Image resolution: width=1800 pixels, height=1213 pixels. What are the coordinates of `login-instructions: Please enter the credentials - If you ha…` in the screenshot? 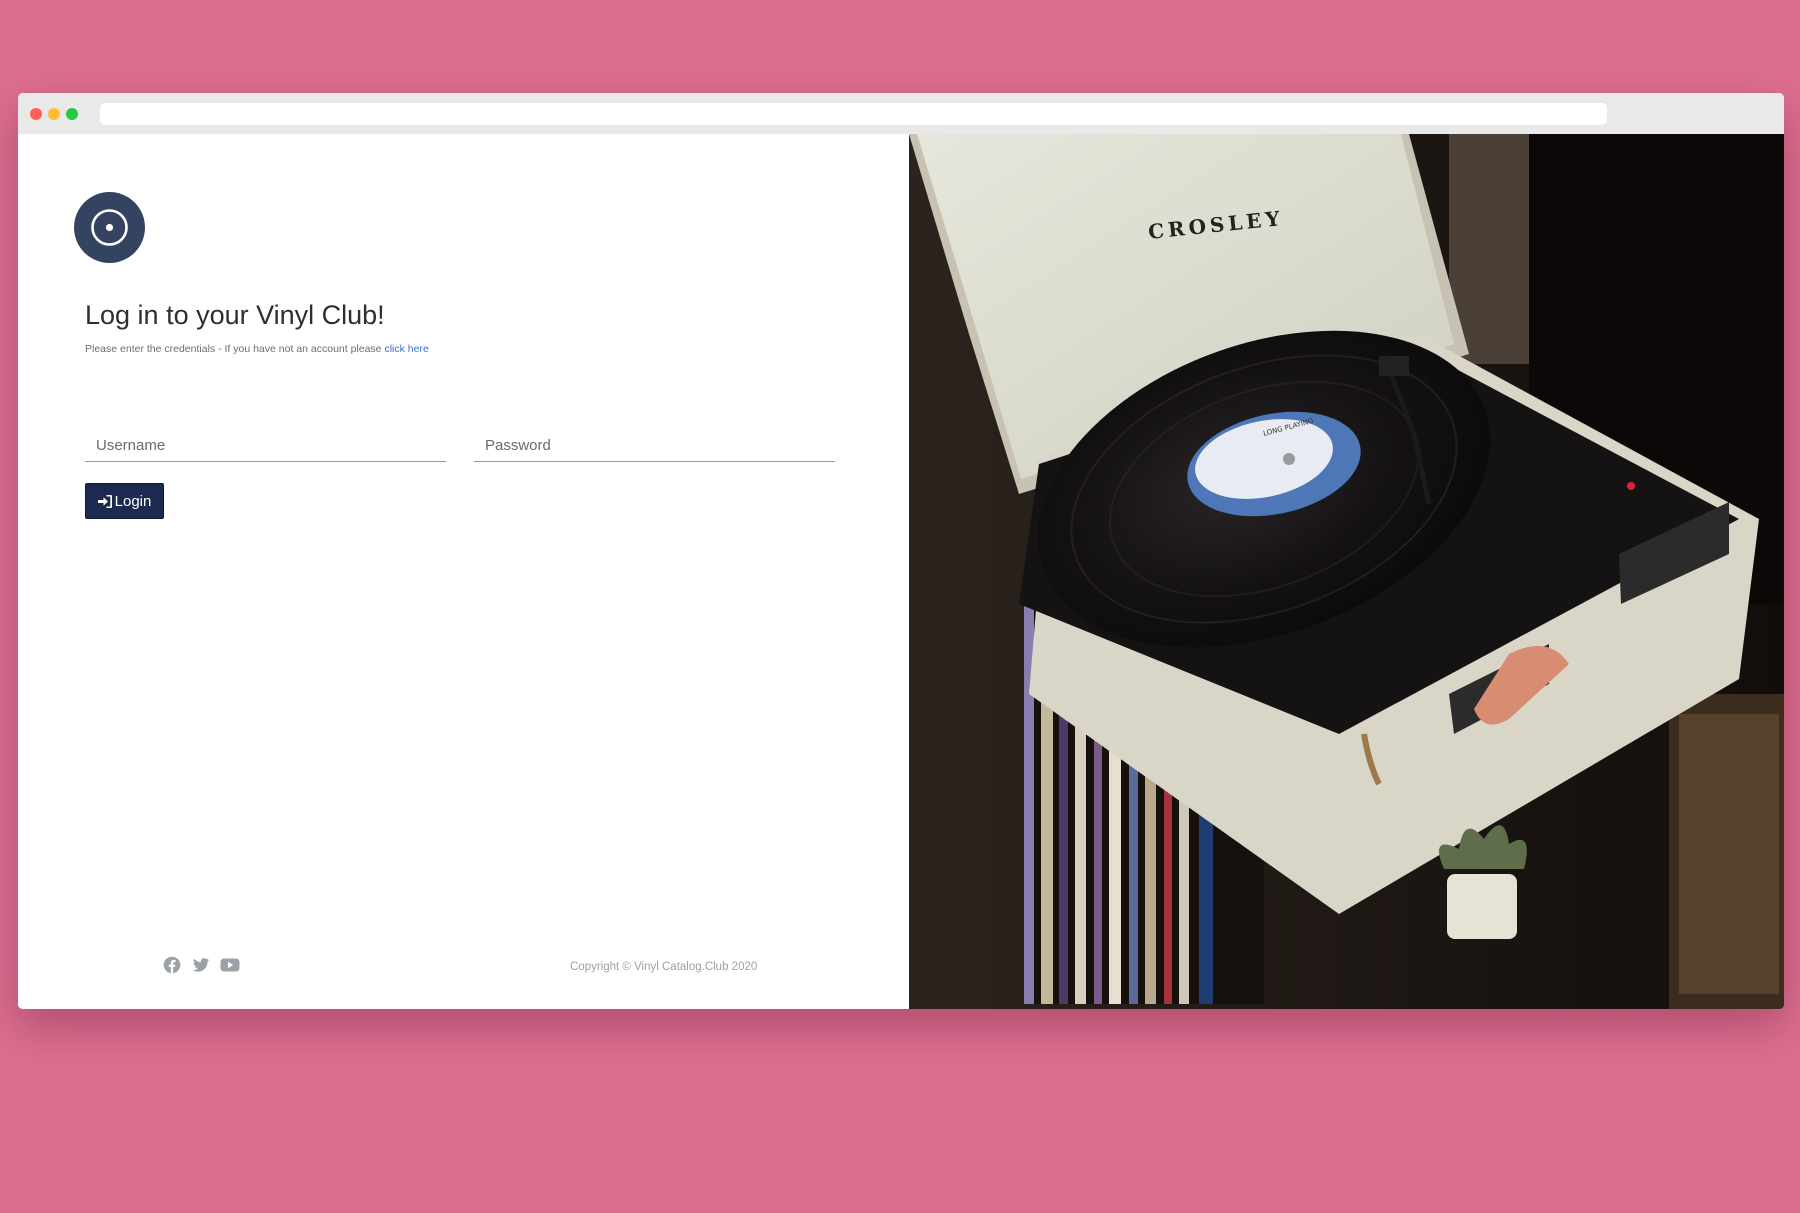 It's located at (257, 349).